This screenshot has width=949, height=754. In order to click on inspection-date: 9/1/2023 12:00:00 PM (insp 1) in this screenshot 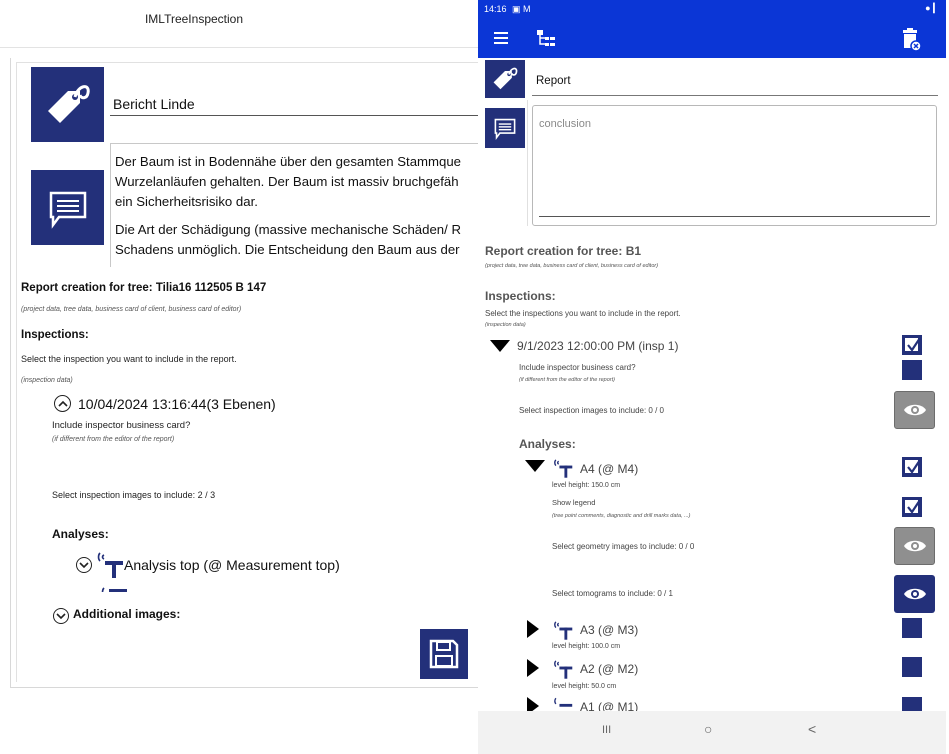, I will do `click(598, 346)`.